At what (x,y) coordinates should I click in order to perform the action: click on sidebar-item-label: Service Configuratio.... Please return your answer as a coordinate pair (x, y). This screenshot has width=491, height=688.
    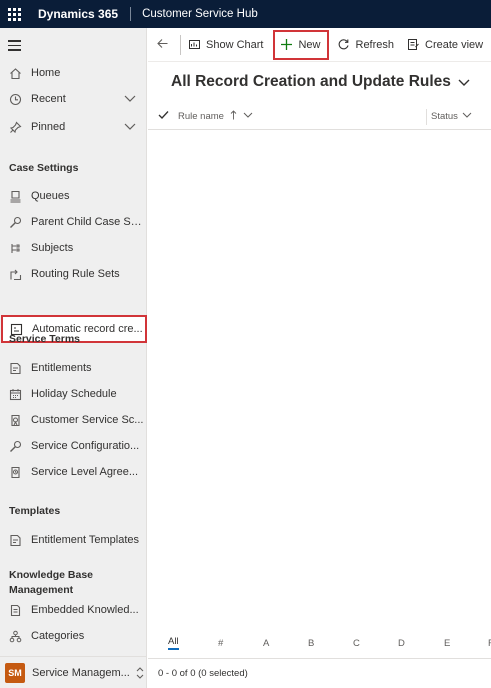
    Looking at the image, I should click on (85, 446).